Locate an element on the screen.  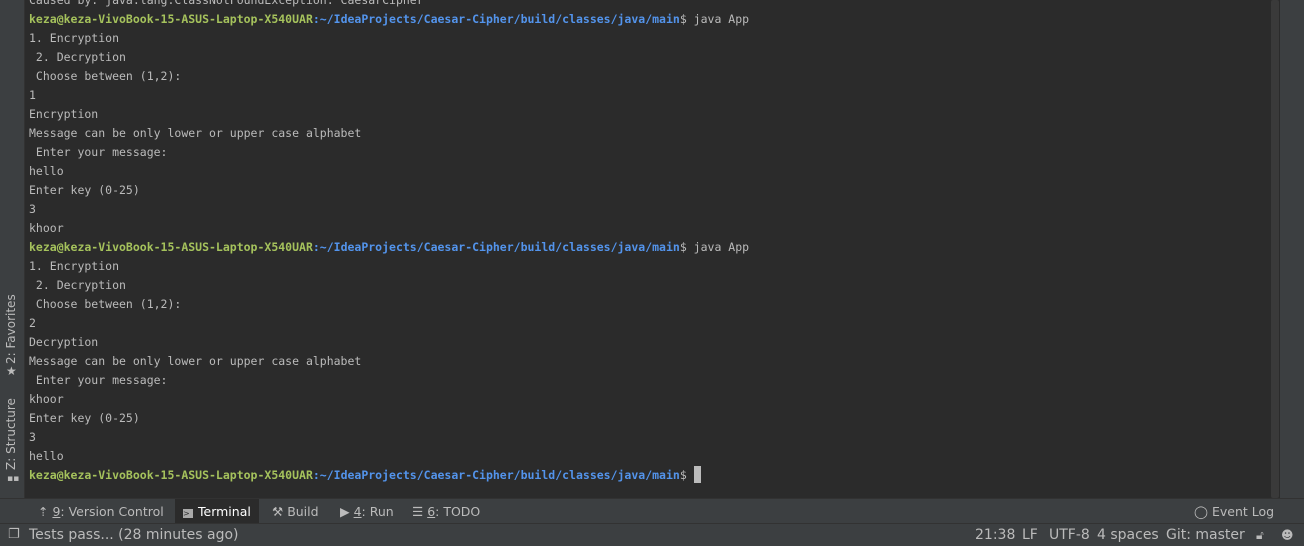
favorites-label: 2: Favorites is located at coordinates (11, 329).